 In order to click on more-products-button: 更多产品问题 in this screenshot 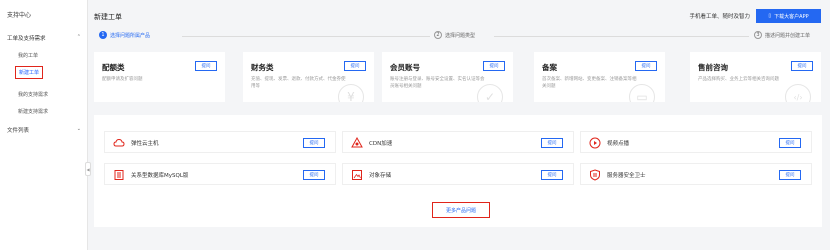, I will do `click(461, 210)`.